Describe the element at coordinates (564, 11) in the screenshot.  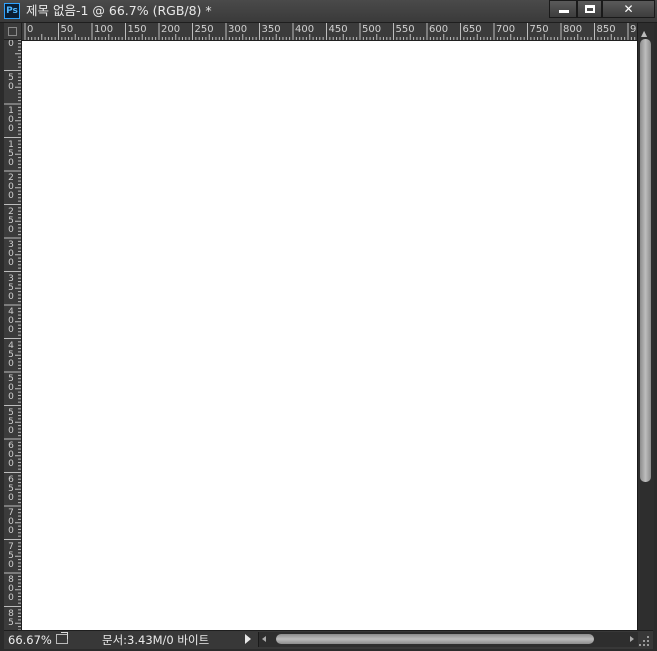
I see `minimize-icon` at that location.